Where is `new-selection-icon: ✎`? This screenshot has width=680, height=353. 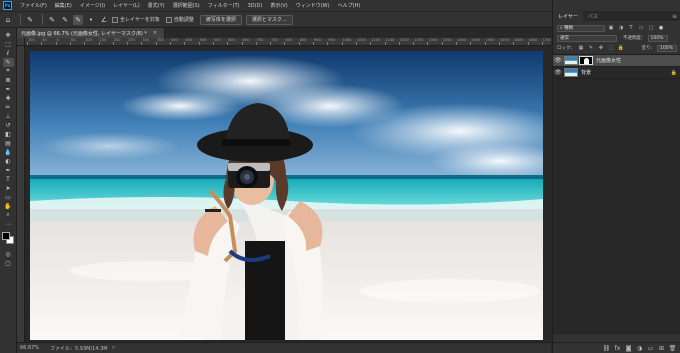
new-selection-icon: ✎ is located at coordinates (52, 20).